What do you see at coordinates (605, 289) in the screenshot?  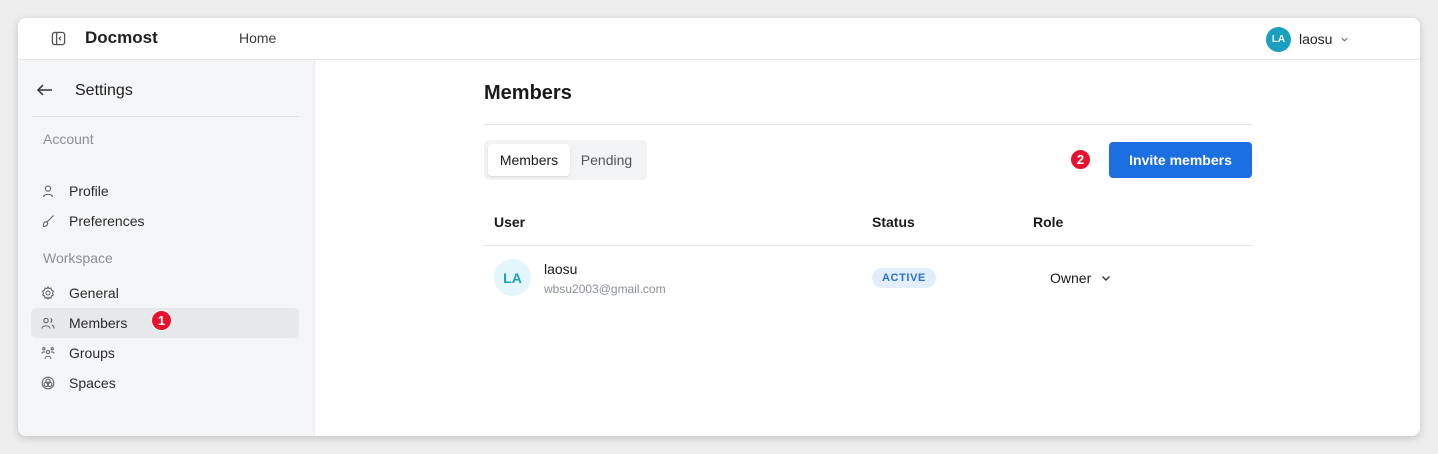 I see `member-email: wbsu2003@gmail.com` at bounding box center [605, 289].